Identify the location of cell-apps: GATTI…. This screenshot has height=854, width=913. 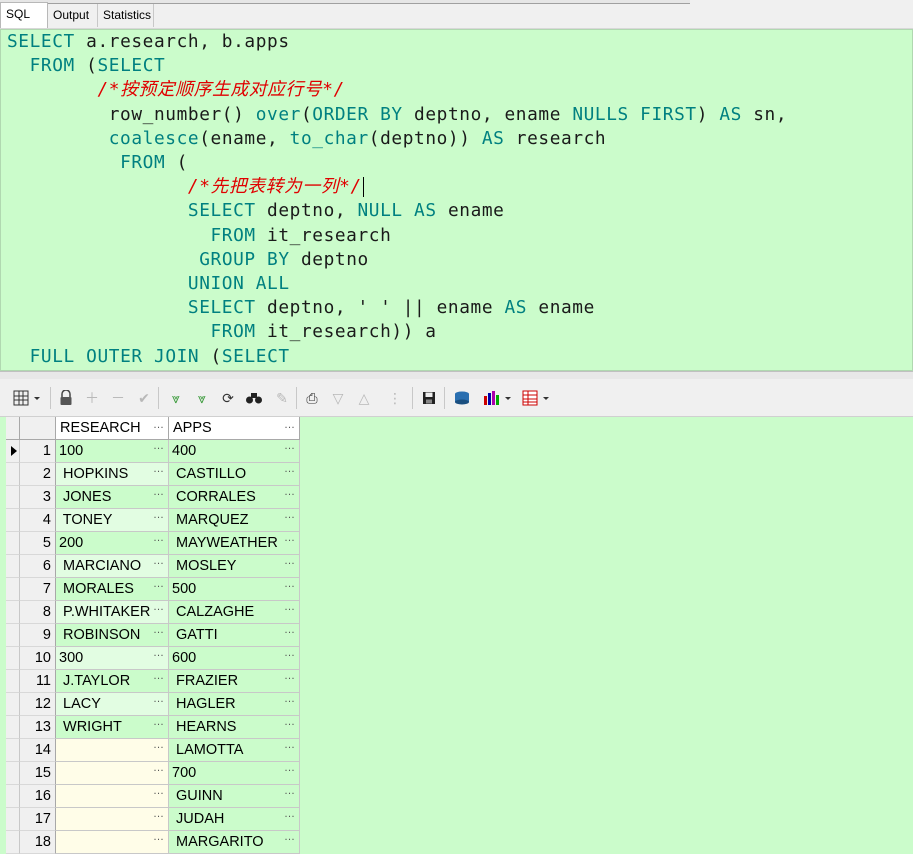
(234, 635).